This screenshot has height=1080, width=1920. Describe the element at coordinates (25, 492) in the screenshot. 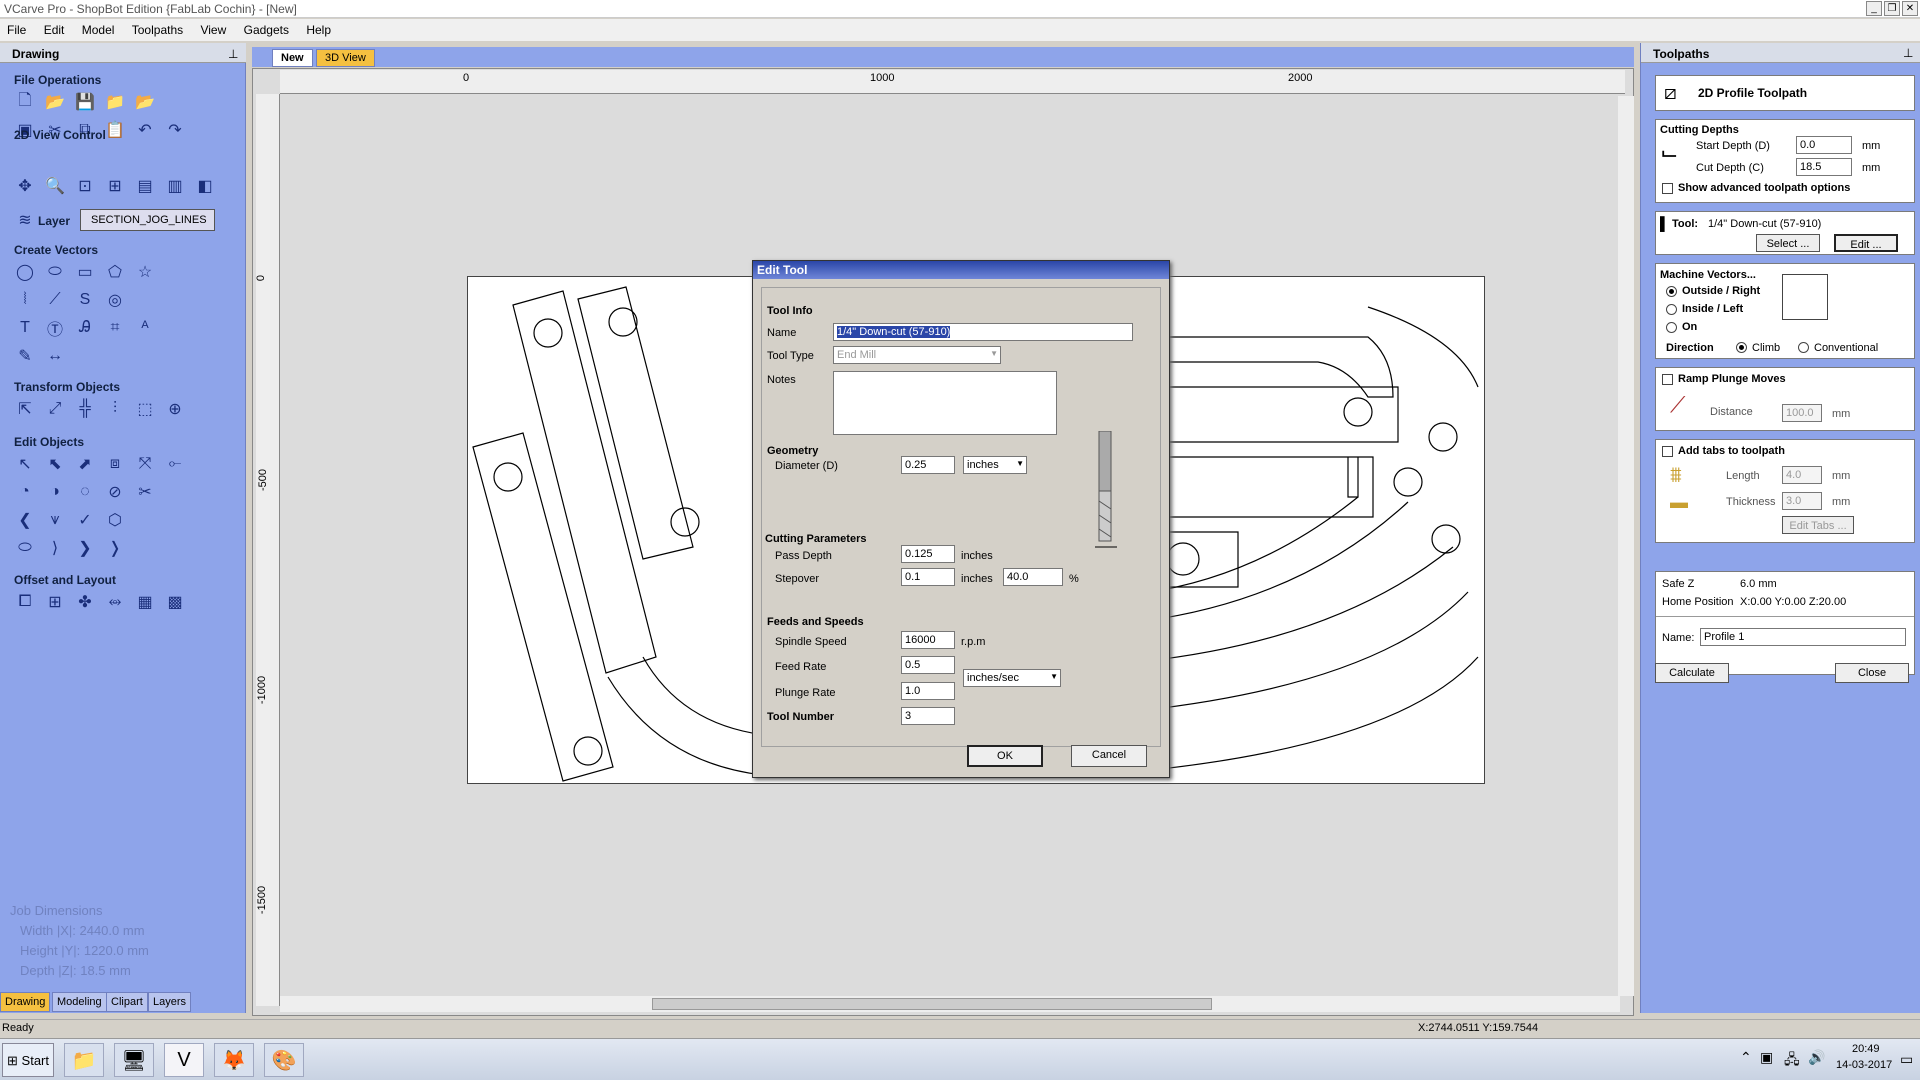

I see `weld-icon: ◔` at that location.